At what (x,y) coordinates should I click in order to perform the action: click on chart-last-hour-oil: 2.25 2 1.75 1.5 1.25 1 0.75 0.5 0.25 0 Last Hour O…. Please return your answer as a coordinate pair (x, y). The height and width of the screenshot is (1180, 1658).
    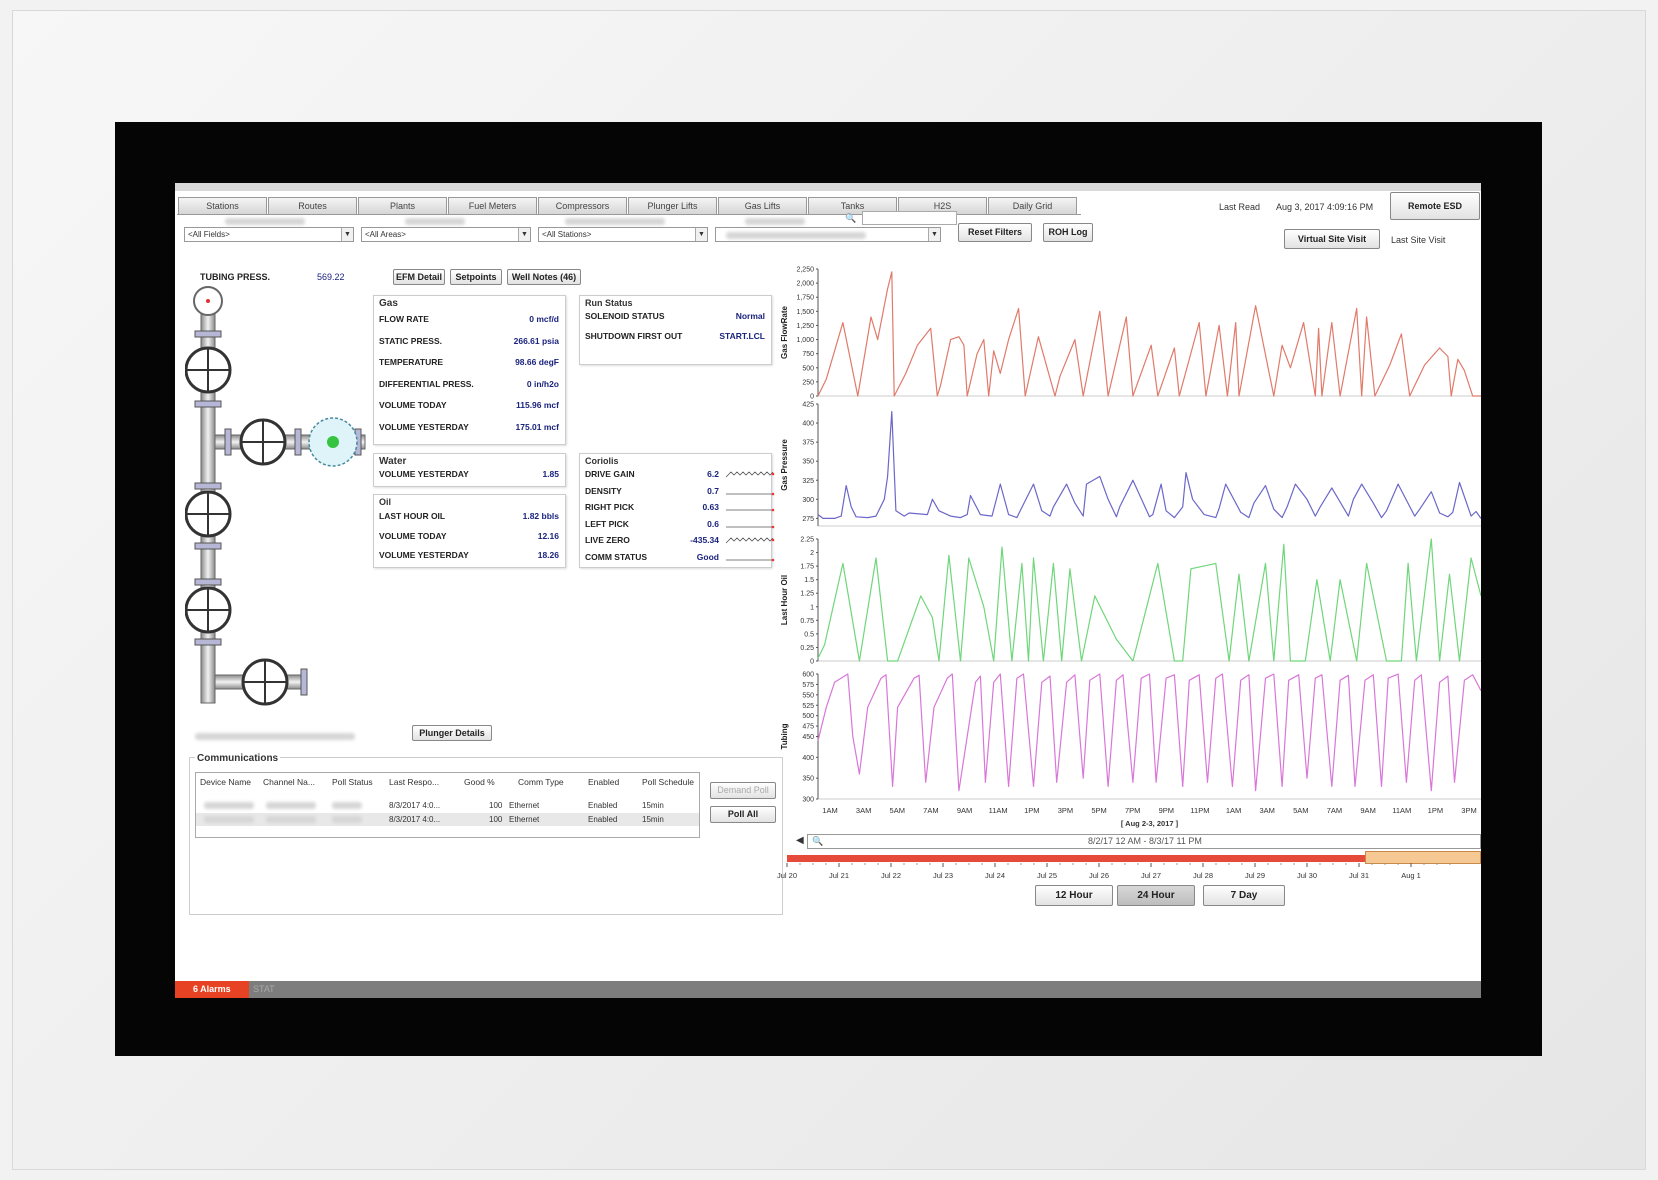
    Looking at the image, I should click on (1130, 601).